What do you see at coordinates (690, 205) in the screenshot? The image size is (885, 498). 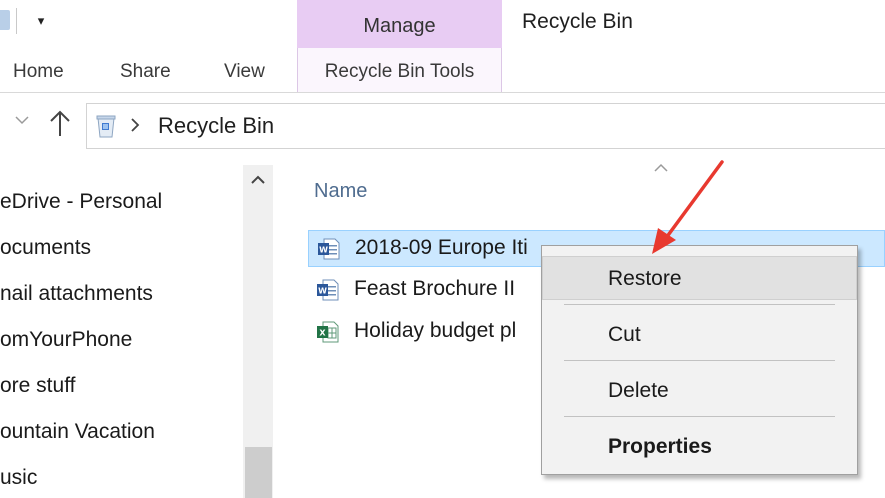 I see `annotation-arrow-icon` at bounding box center [690, 205].